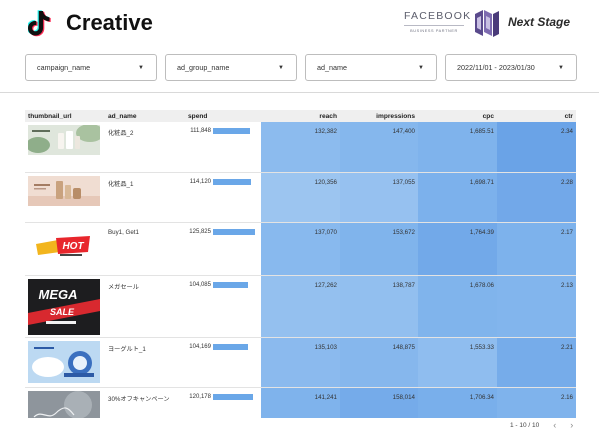 This screenshot has height=448, width=599. I want to click on impressions-cell: 137,055, so click(379, 197).